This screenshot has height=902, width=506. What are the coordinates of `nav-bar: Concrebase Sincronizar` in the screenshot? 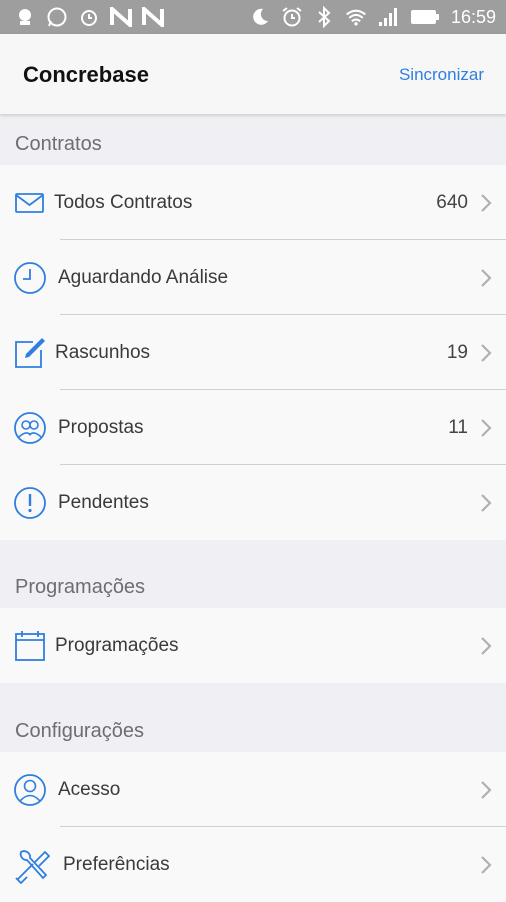 It's located at (253, 74).